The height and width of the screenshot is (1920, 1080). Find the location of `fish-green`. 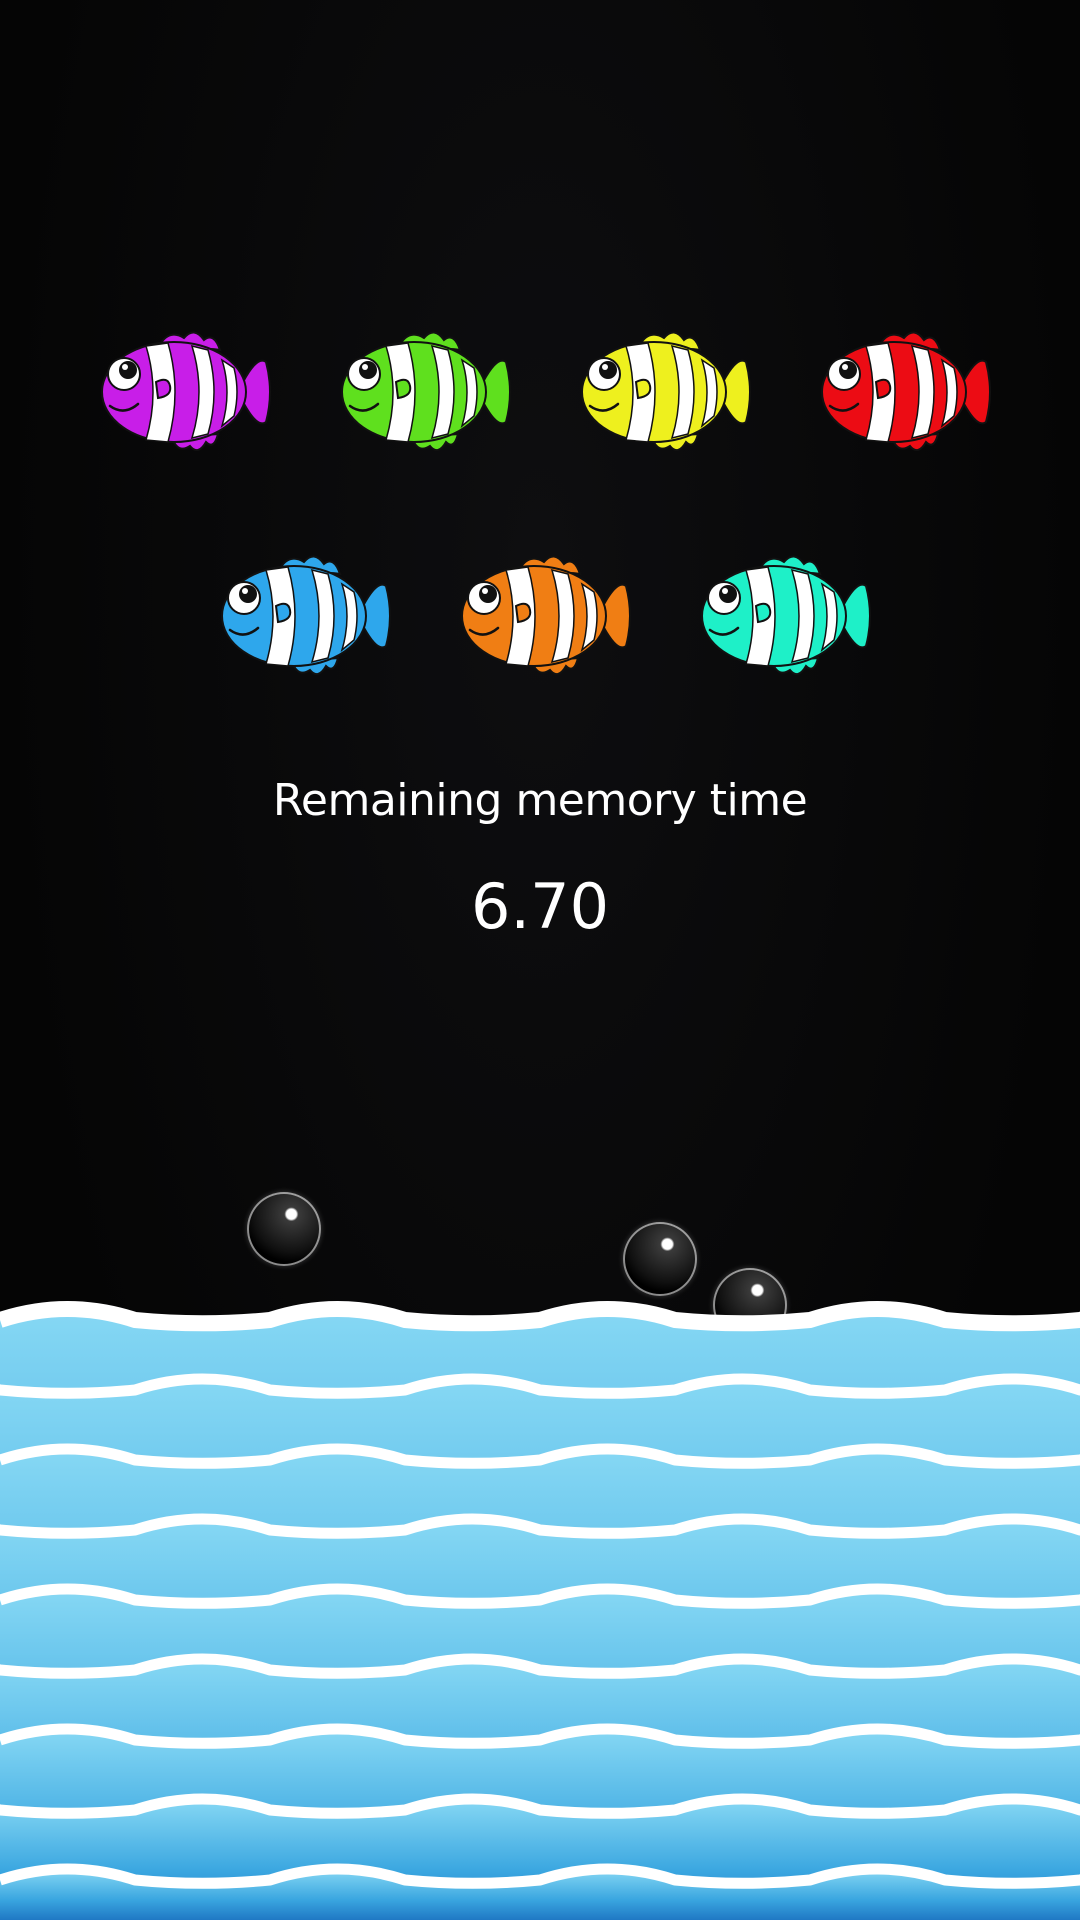

fish-green is located at coordinates (420, 392).